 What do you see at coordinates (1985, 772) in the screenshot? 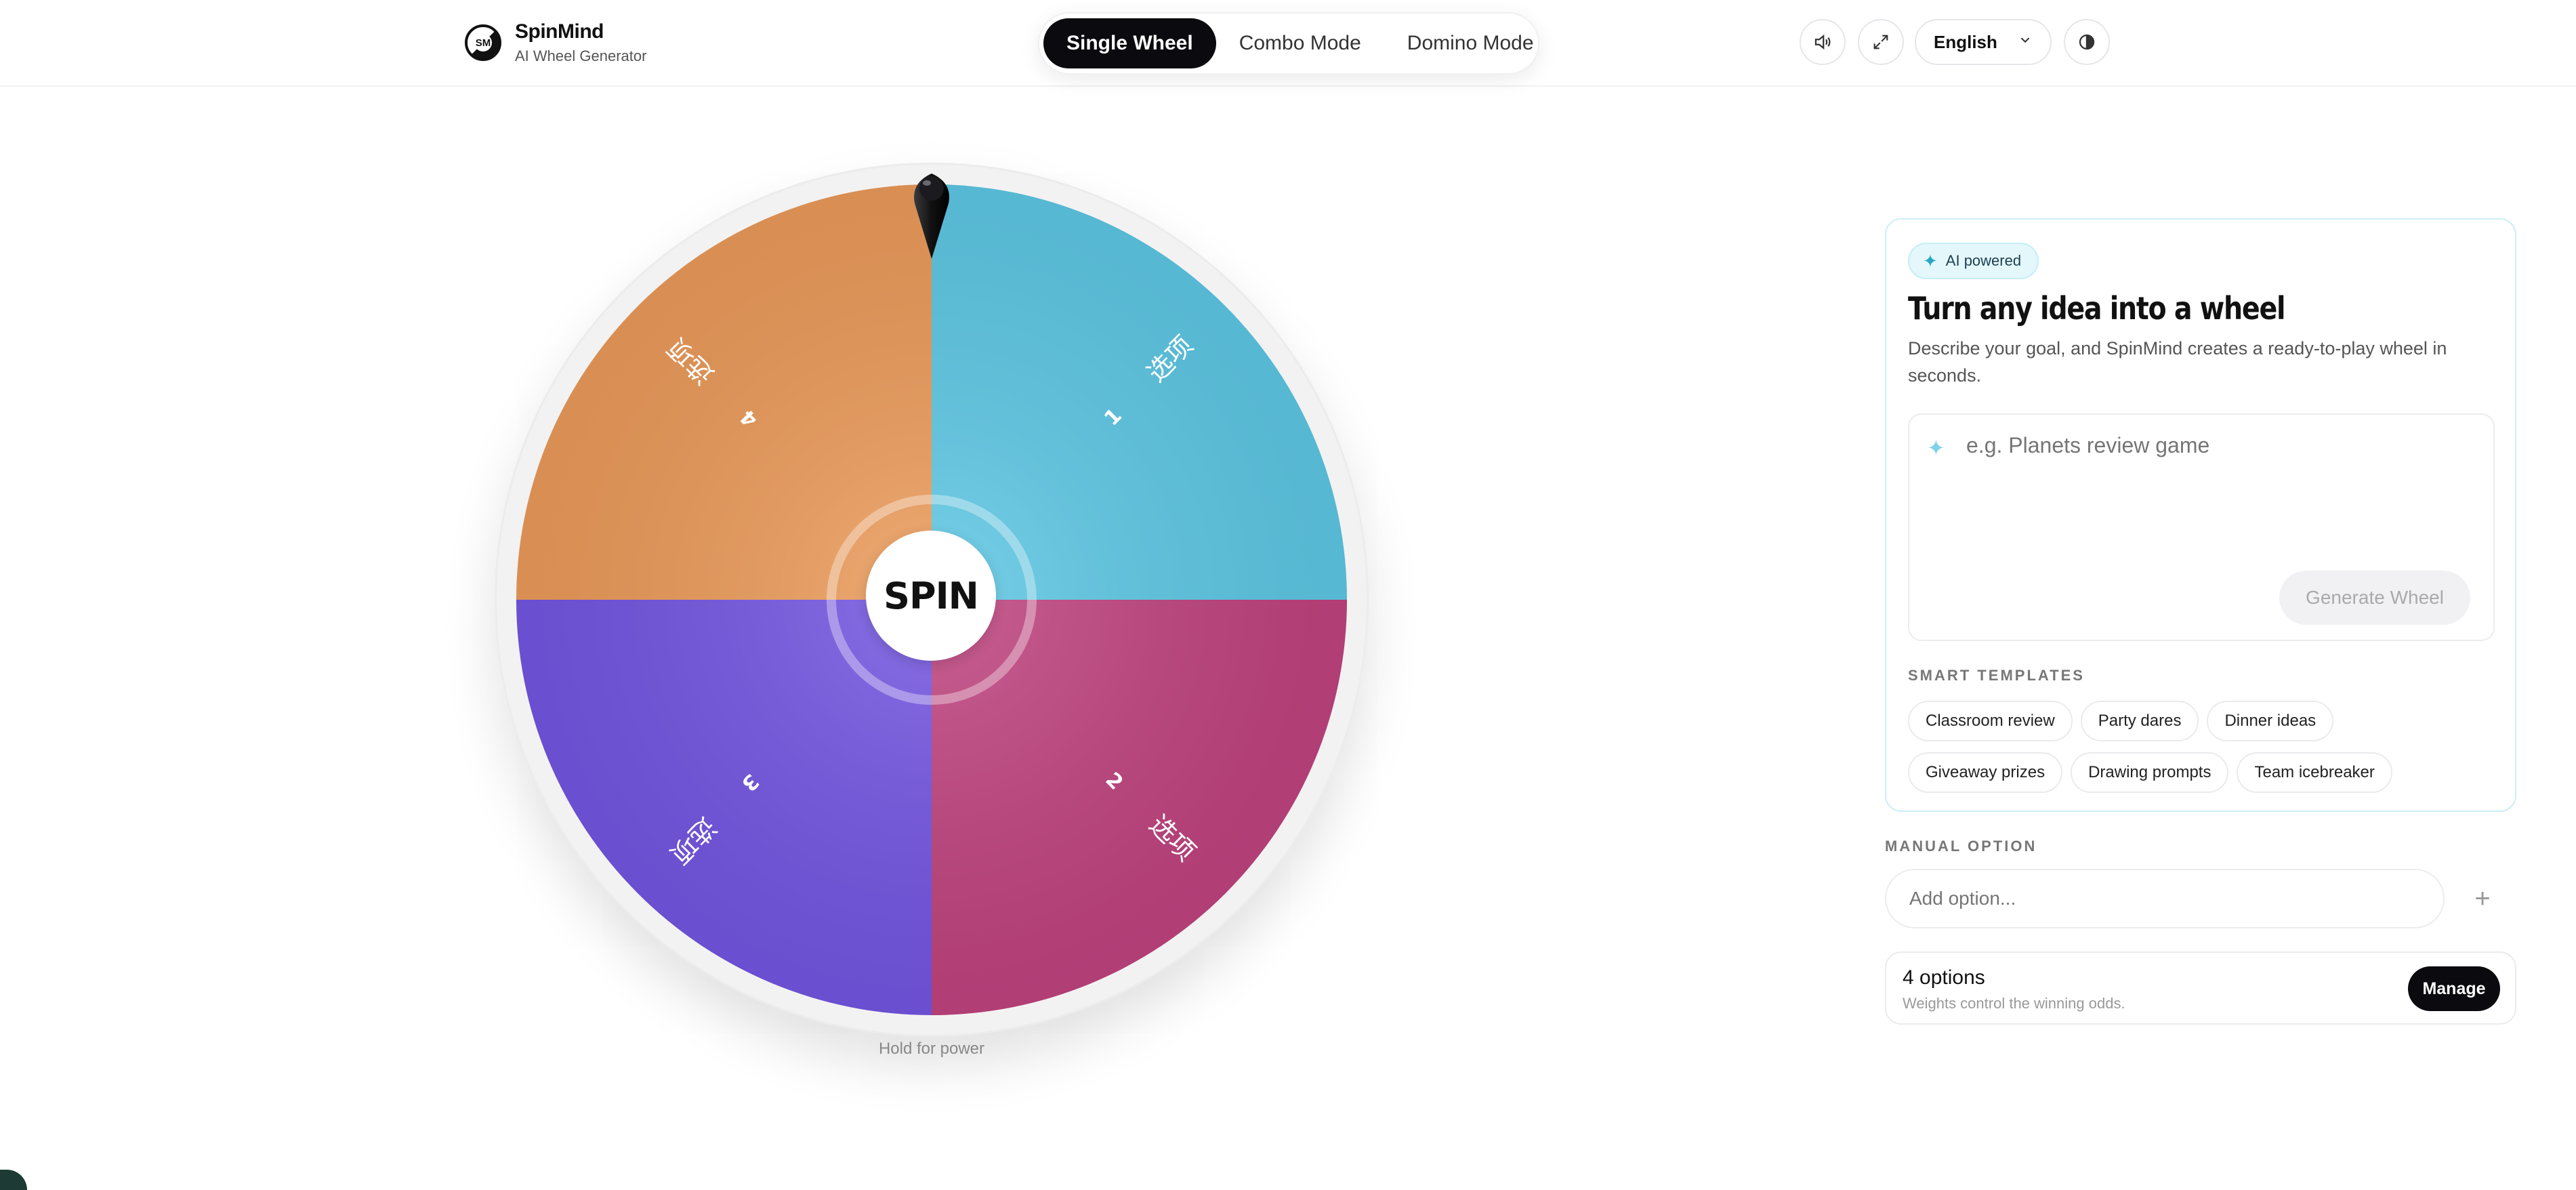
I see `template-chip: Giveaway prizes` at bounding box center [1985, 772].